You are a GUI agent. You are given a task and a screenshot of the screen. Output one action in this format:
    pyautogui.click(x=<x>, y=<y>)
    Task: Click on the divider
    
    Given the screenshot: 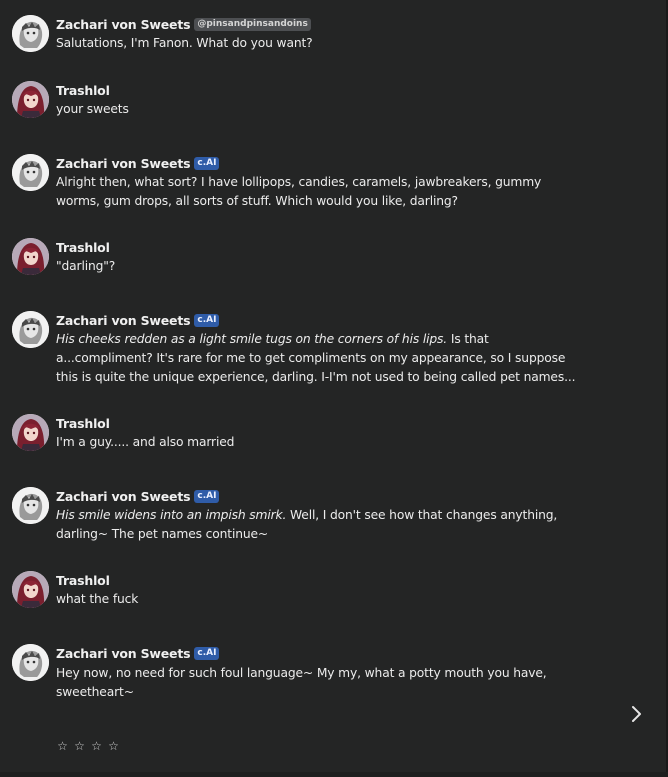 What is the action you would take?
    pyautogui.click(x=334, y=774)
    